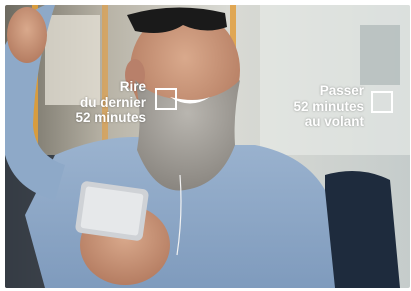 This screenshot has width=411, height=291. What do you see at coordinates (328, 106) in the screenshot?
I see `choice-label-drive: Passer 52 minutes au volant` at bounding box center [328, 106].